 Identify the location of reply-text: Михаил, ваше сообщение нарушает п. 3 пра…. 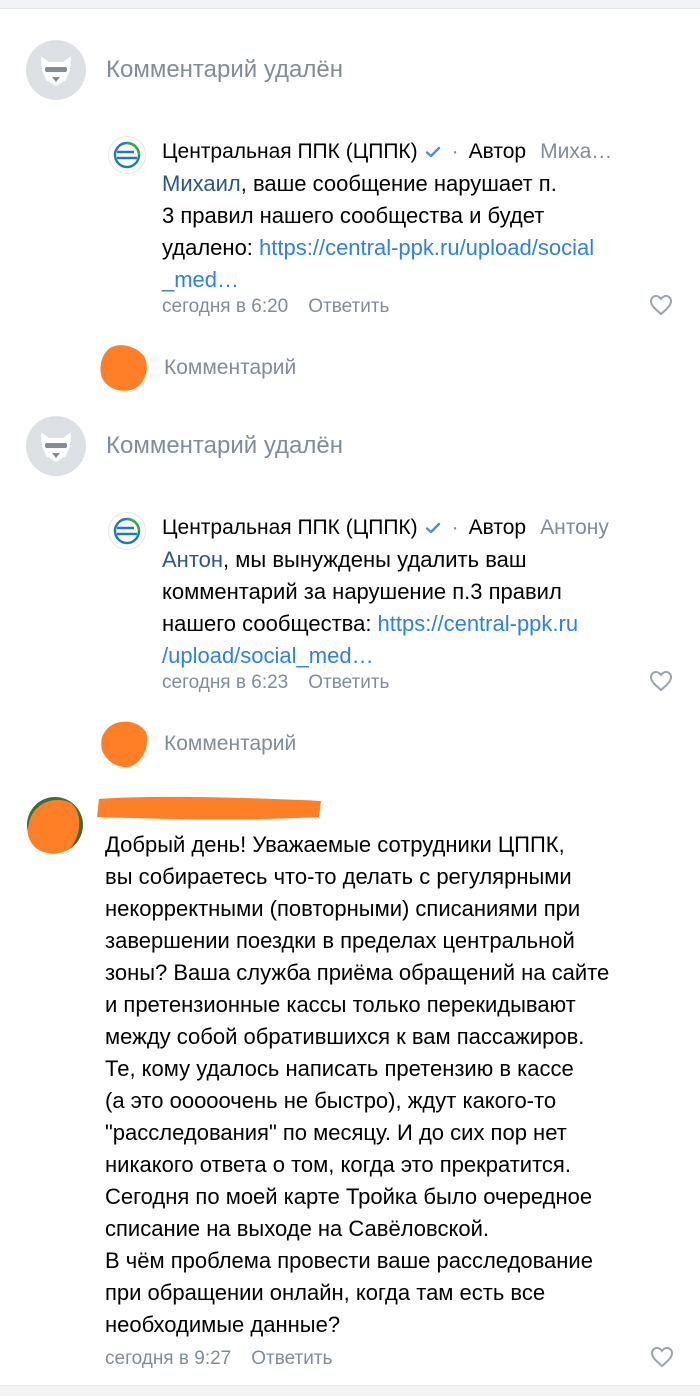
(419, 232).